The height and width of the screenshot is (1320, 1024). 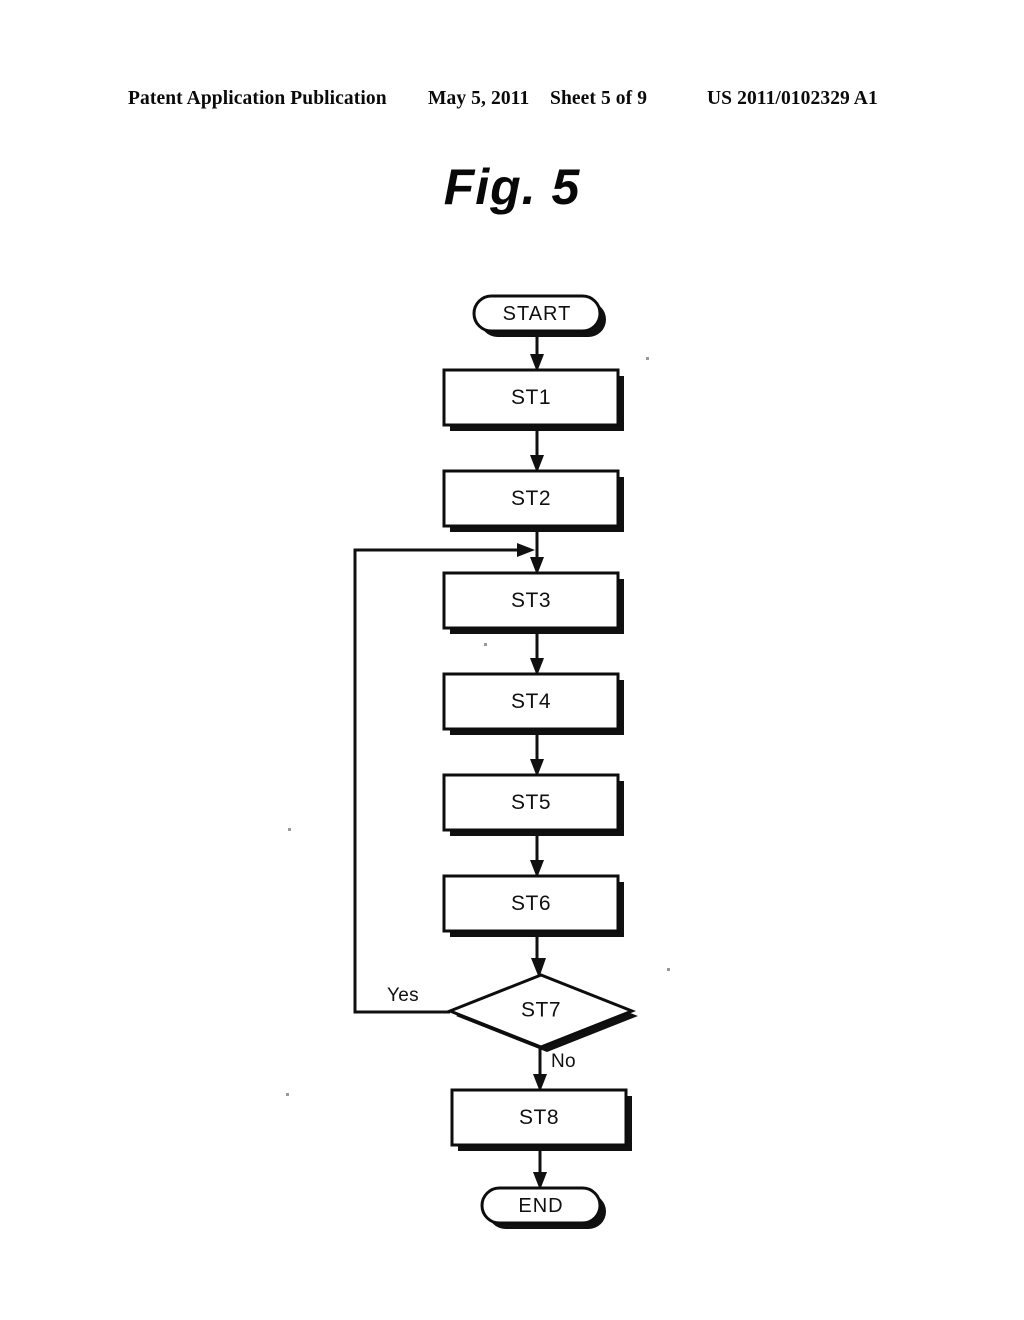 What do you see at coordinates (403, 995) in the screenshot?
I see `branch-label-yes: Yes` at bounding box center [403, 995].